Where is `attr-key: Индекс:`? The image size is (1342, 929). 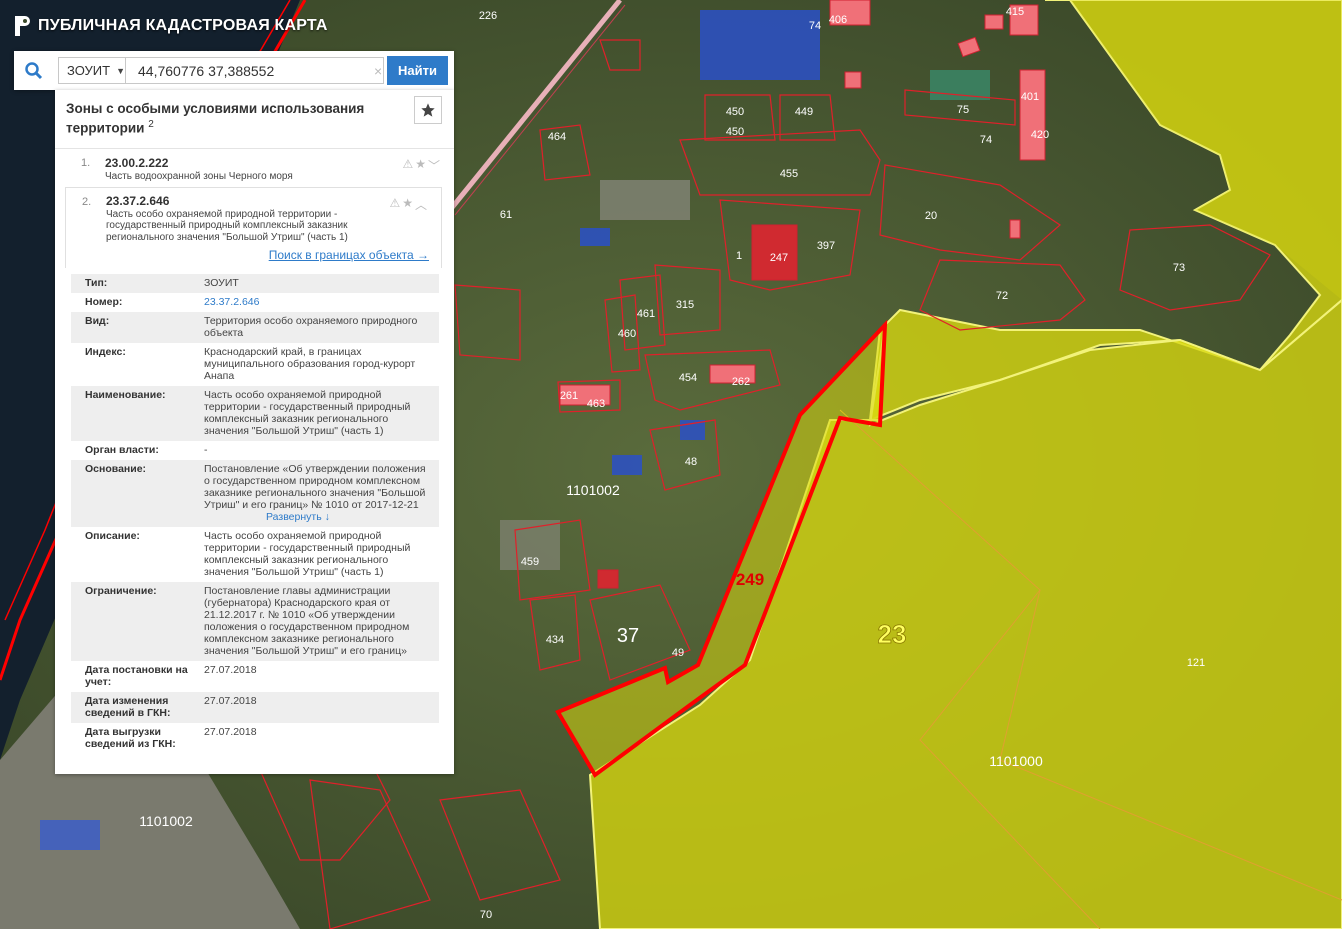 attr-key: Индекс: is located at coordinates (105, 352).